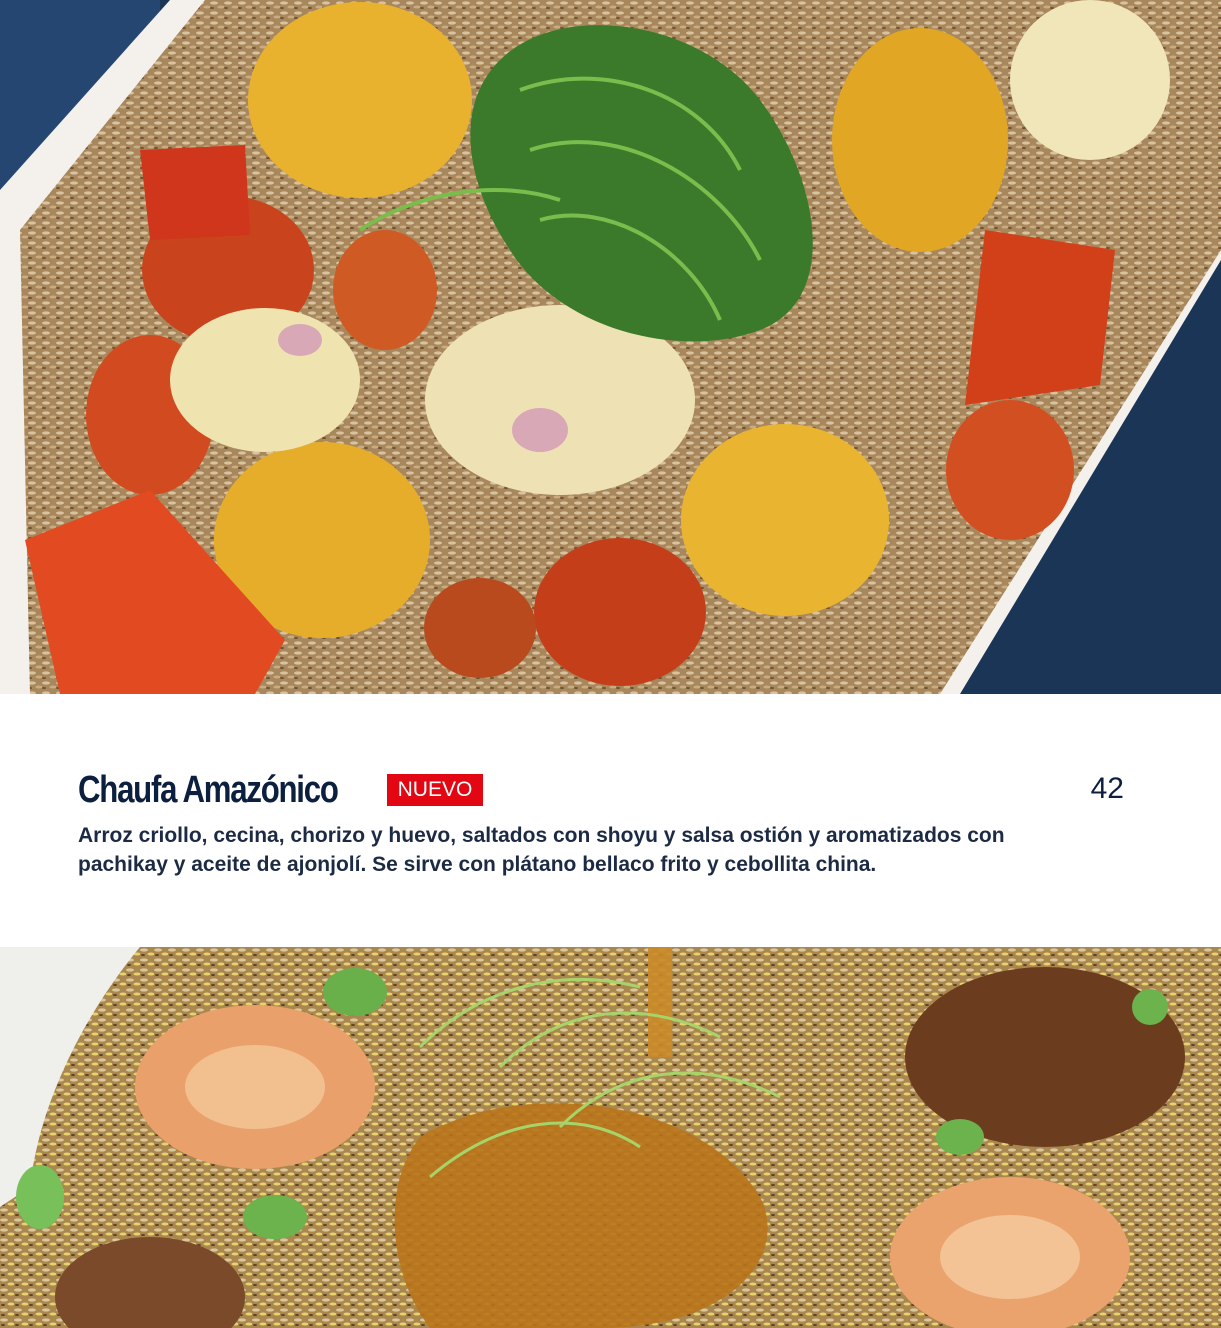  Describe the element at coordinates (435, 790) in the screenshot. I see `new-badge: NUEVO` at that location.